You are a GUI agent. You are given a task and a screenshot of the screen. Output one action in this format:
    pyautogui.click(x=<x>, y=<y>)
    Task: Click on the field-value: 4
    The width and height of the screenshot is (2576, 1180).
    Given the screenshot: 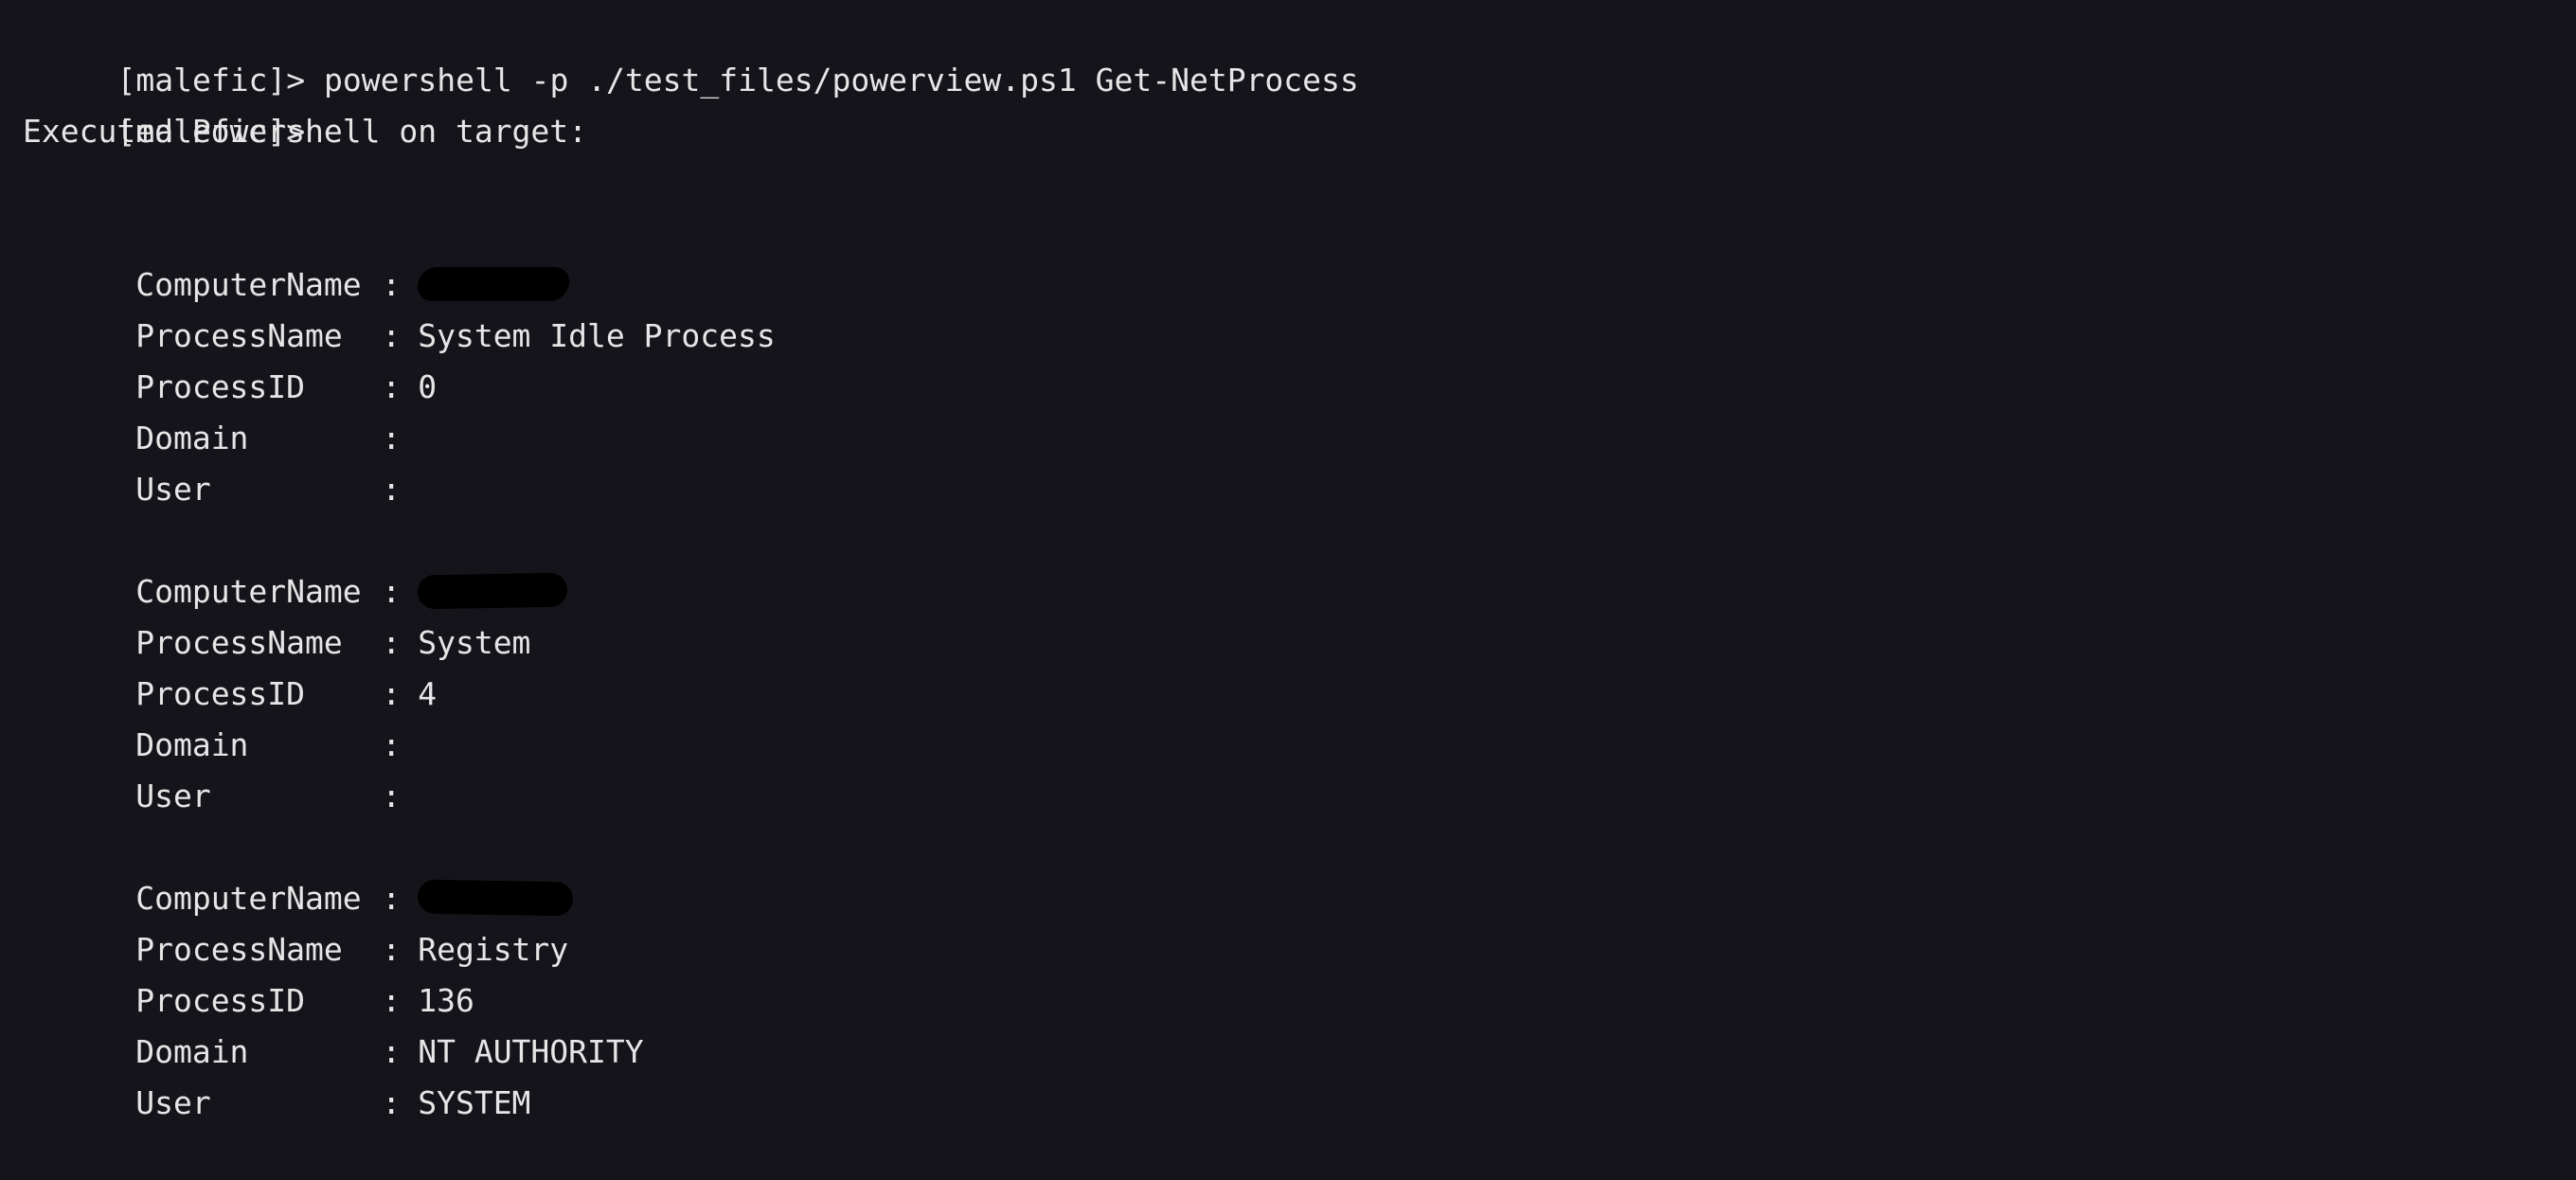 What is the action you would take?
    pyautogui.click(x=428, y=693)
    